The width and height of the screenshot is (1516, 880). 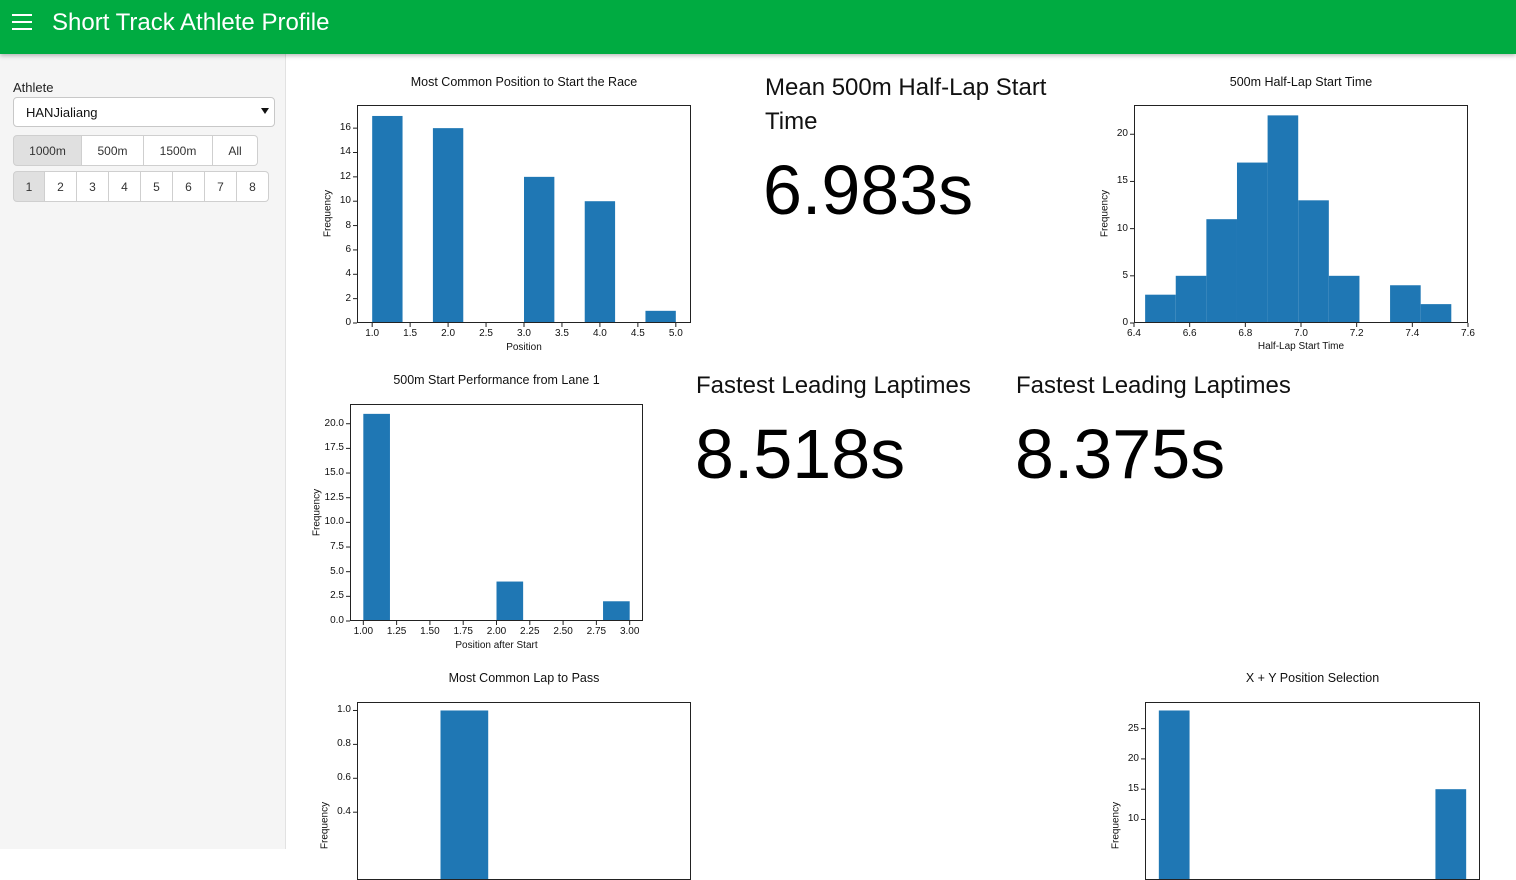 What do you see at coordinates (344, 744) in the screenshot?
I see `y-tick-label: 0.8` at bounding box center [344, 744].